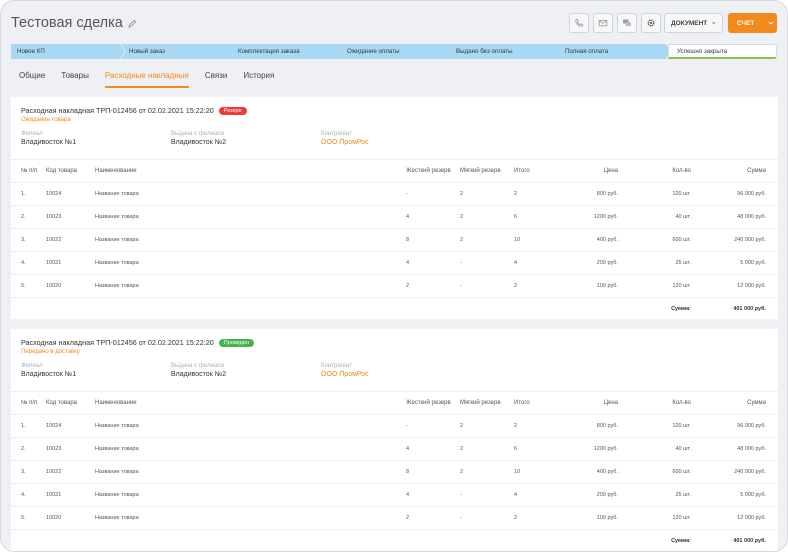 This screenshot has height=552, width=788. I want to click on col-soft-reserve-cell: 2, so click(462, 240).